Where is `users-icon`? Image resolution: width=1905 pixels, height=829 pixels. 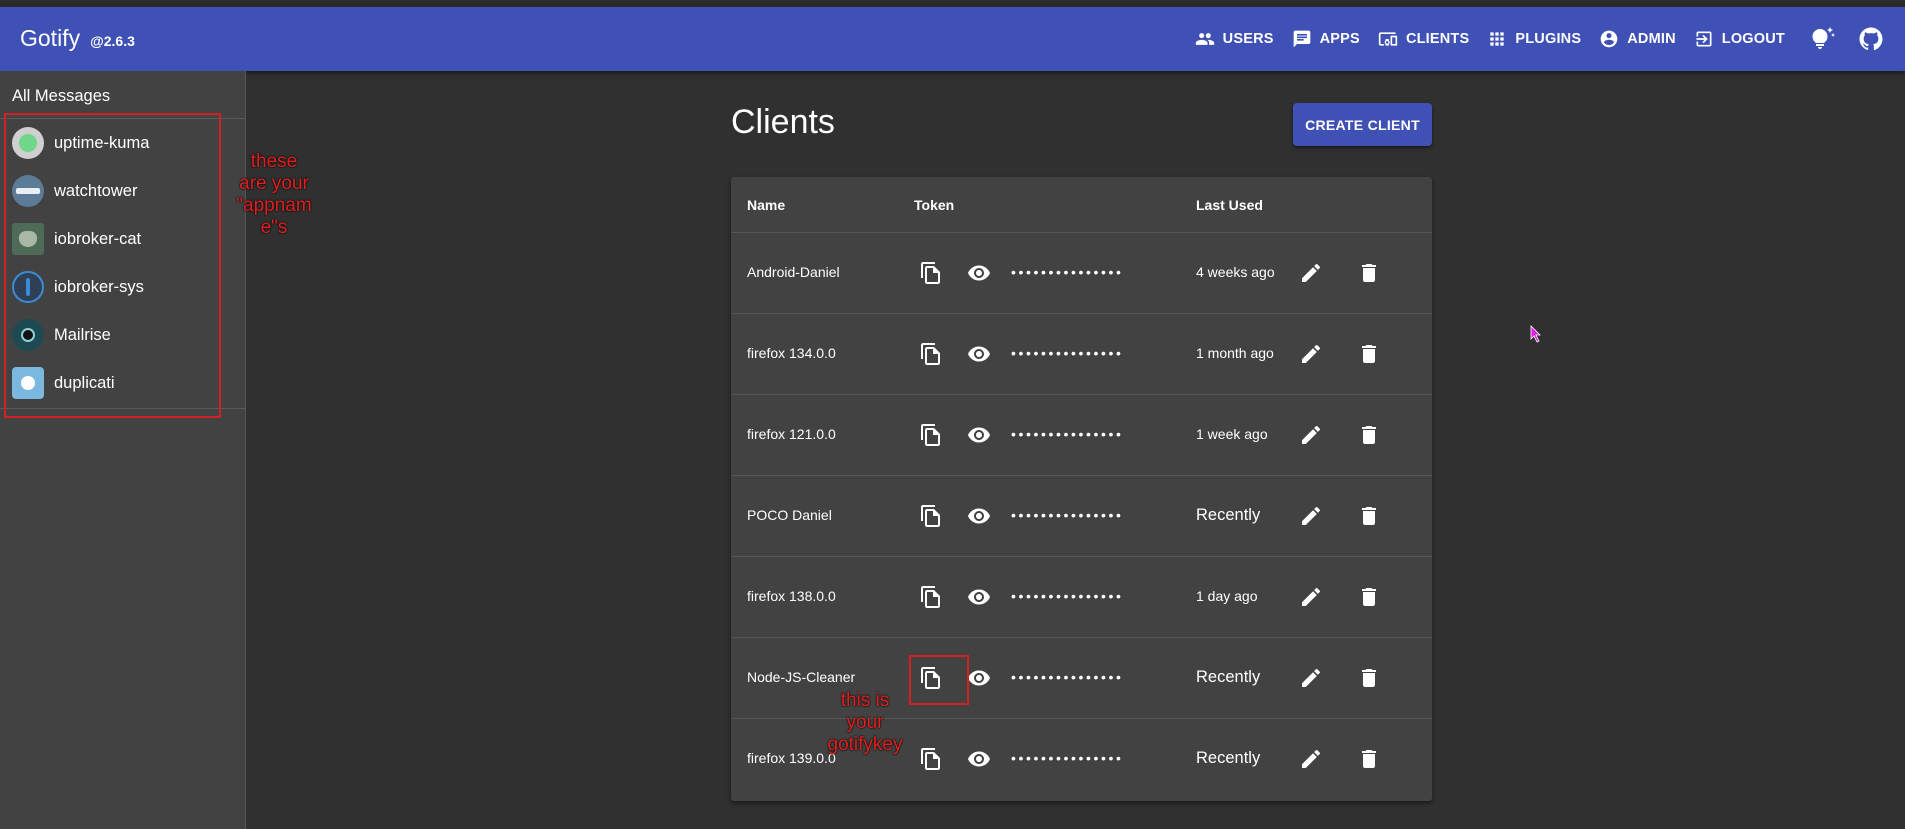
users-icon is located at coordinates (1204, 39).